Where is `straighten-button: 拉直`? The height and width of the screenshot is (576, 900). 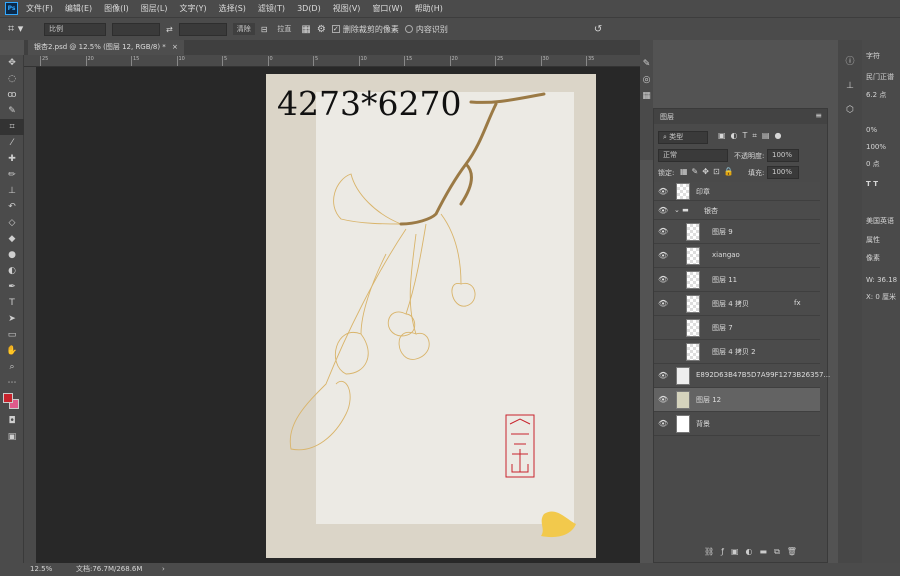
straighten-button: 拉直 is located at coordinates (284, 29).